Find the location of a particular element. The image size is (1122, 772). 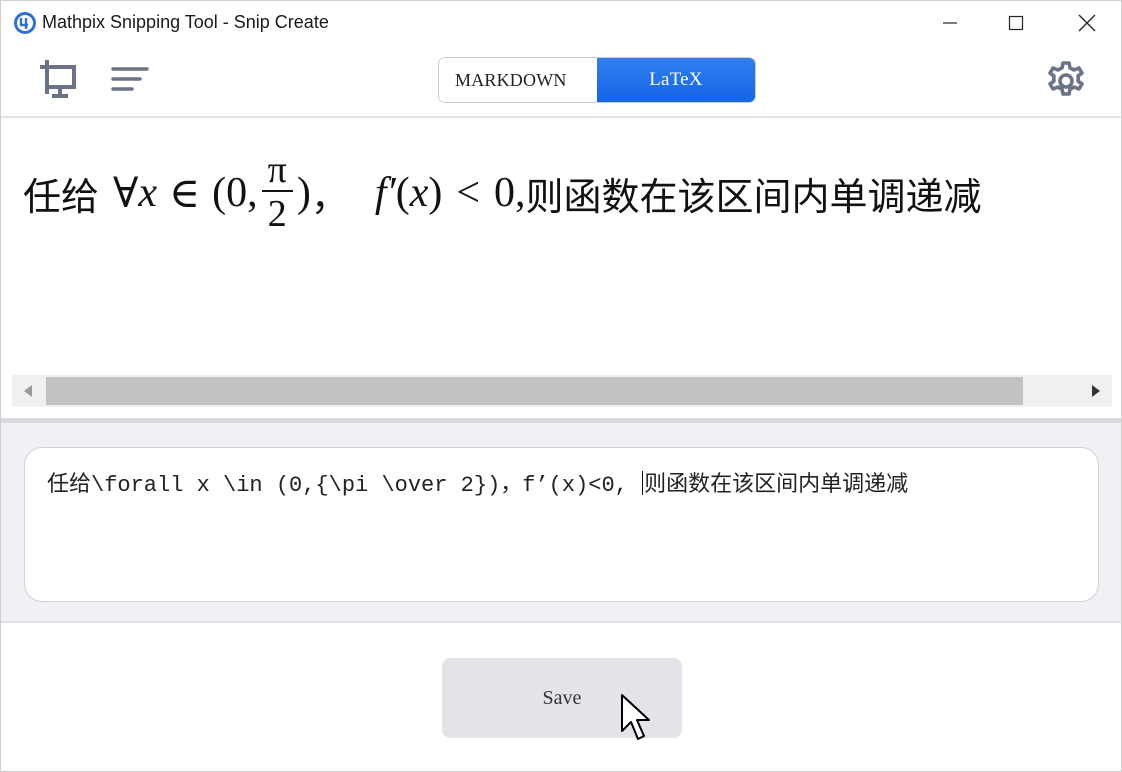

close-button is located at coordinates (1087, 23).